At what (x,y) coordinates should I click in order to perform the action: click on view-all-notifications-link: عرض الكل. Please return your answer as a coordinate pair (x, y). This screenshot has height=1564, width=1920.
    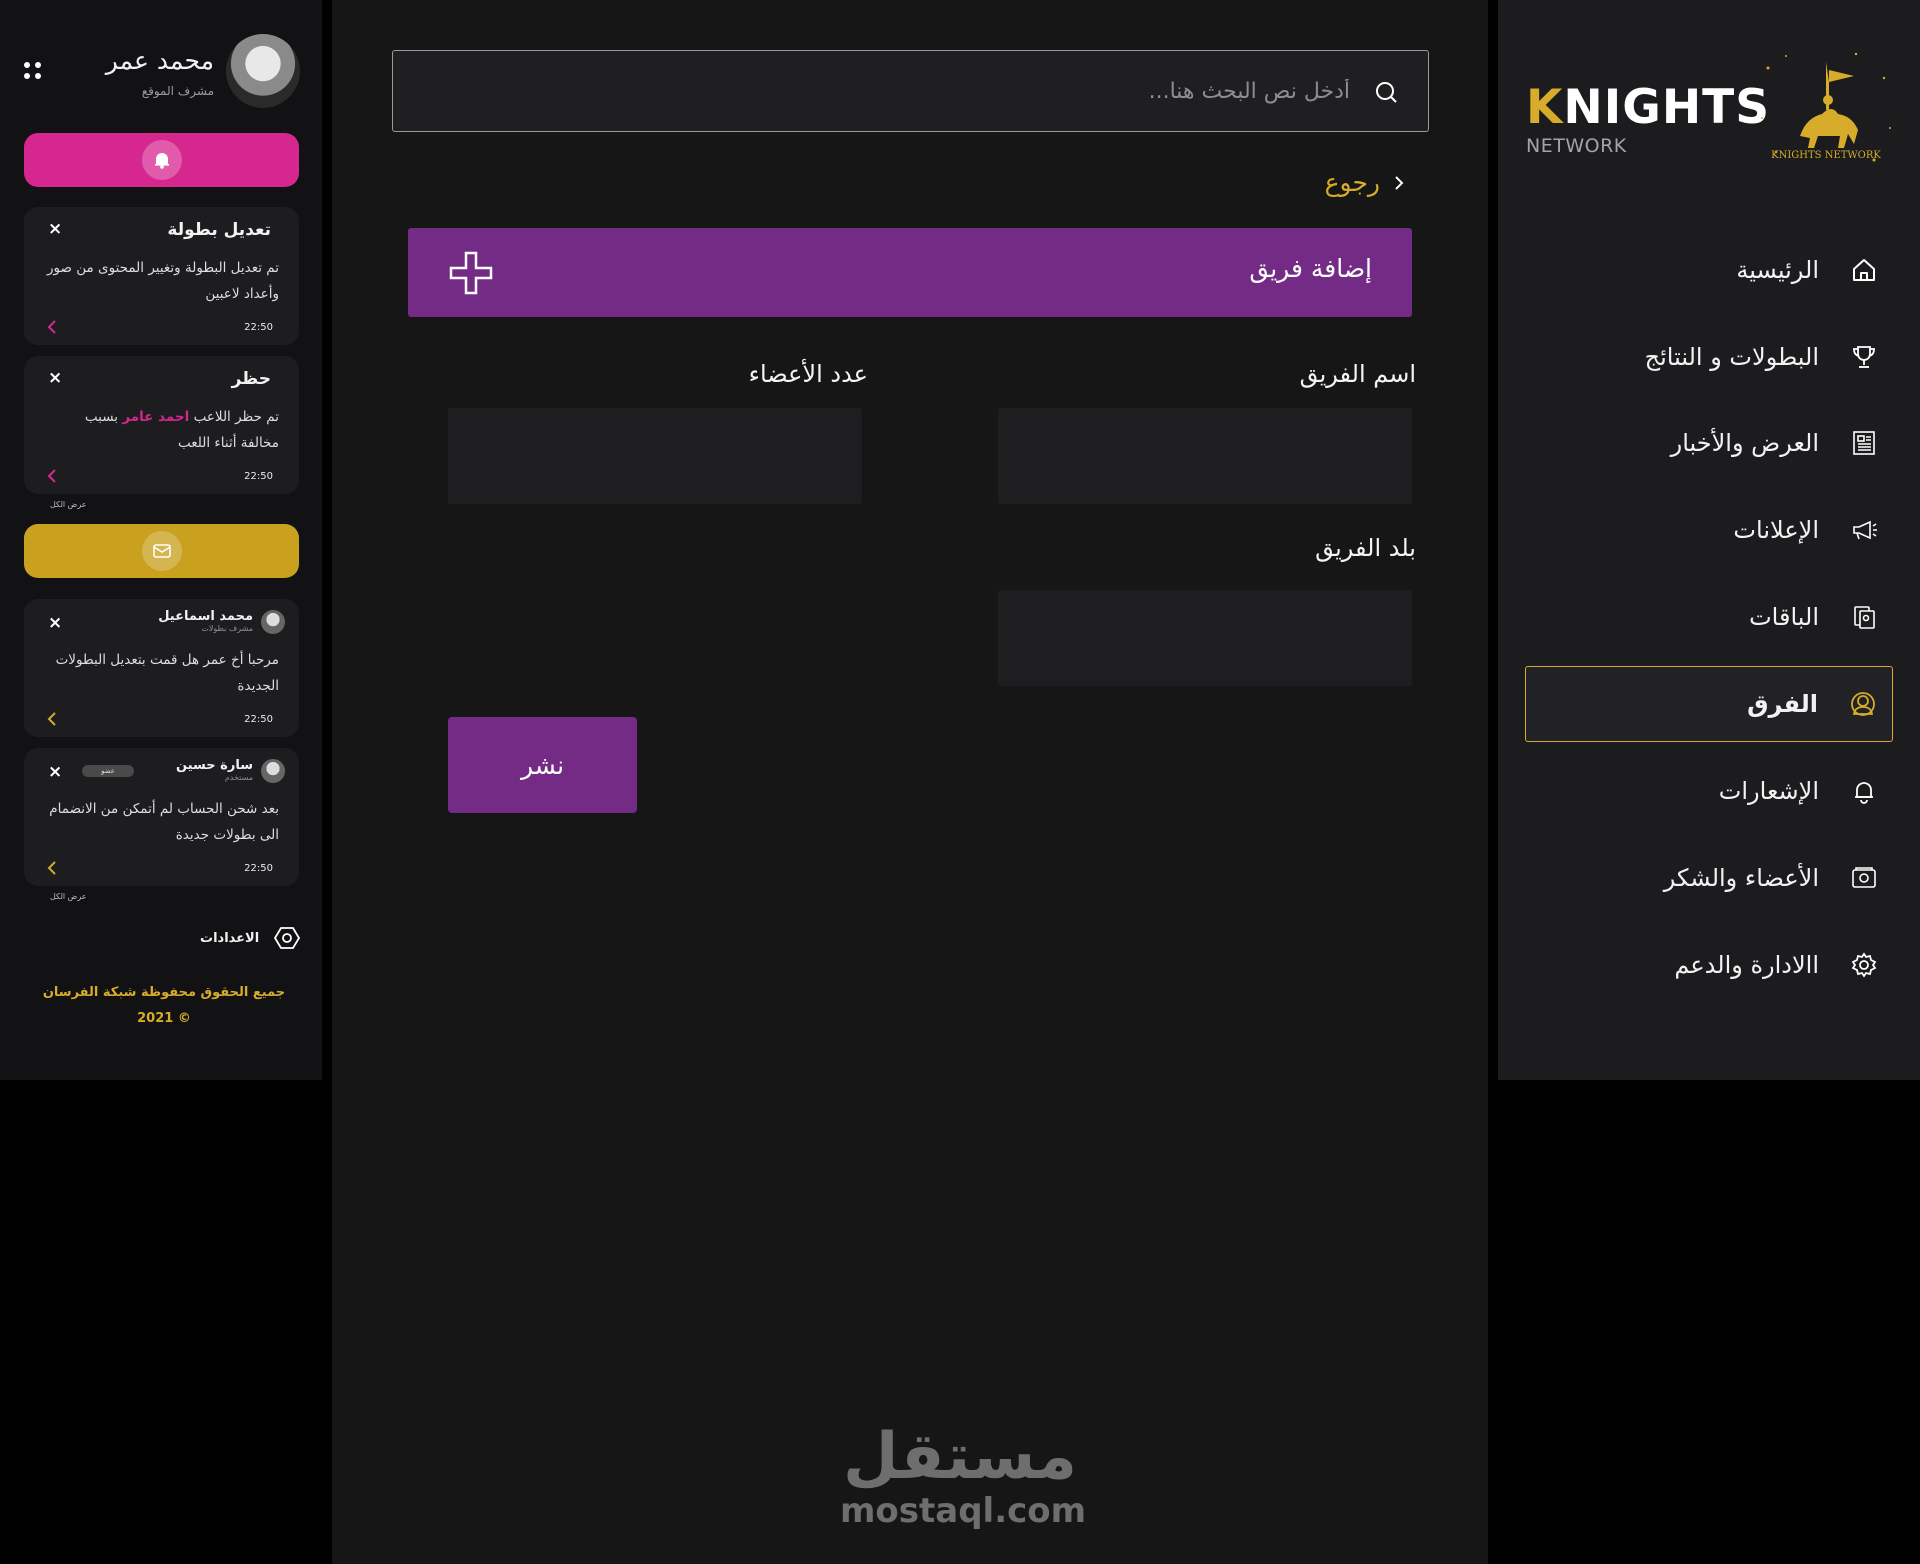
    Looking at the image, I should click on (68, 504).